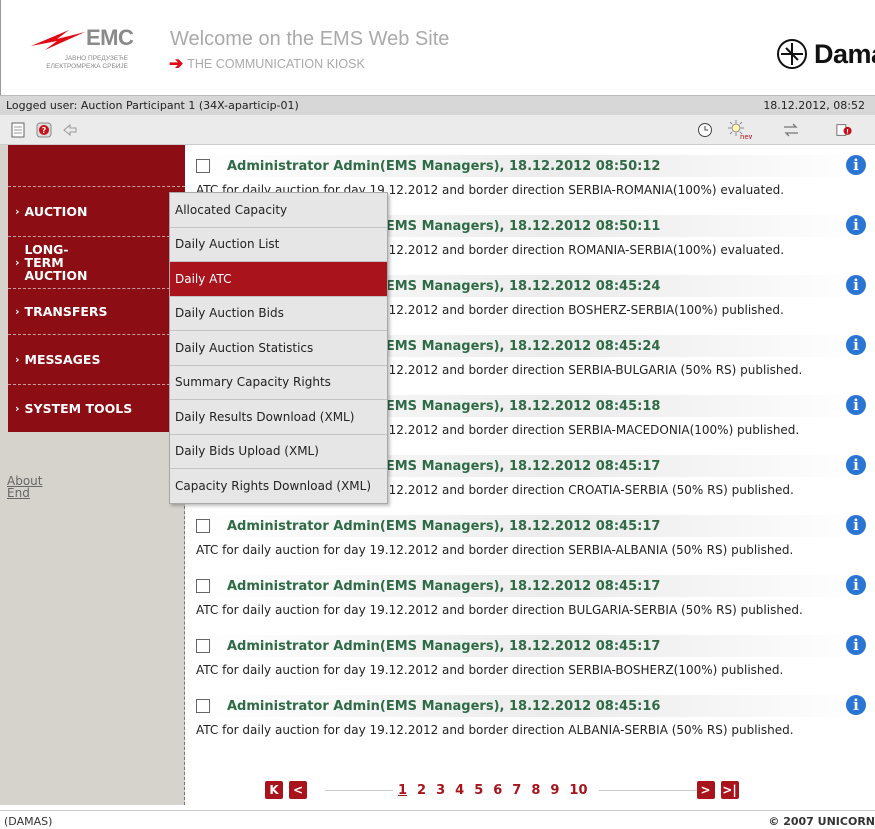  I want to click on pager-divider, so click(359, 790).